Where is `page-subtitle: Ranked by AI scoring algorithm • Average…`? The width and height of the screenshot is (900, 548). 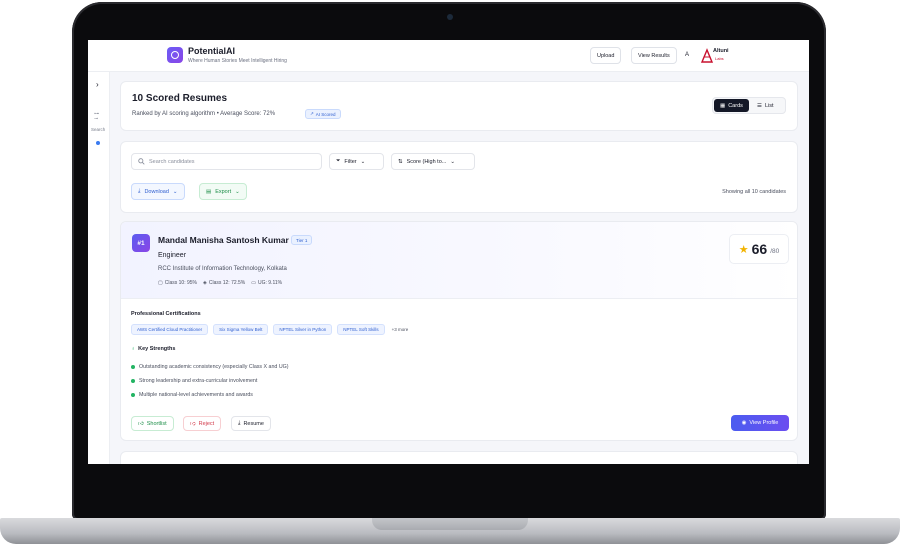
page-subtitle: Ranked by AI scoring algorithm • Average… is located at coordinates (204, 114).